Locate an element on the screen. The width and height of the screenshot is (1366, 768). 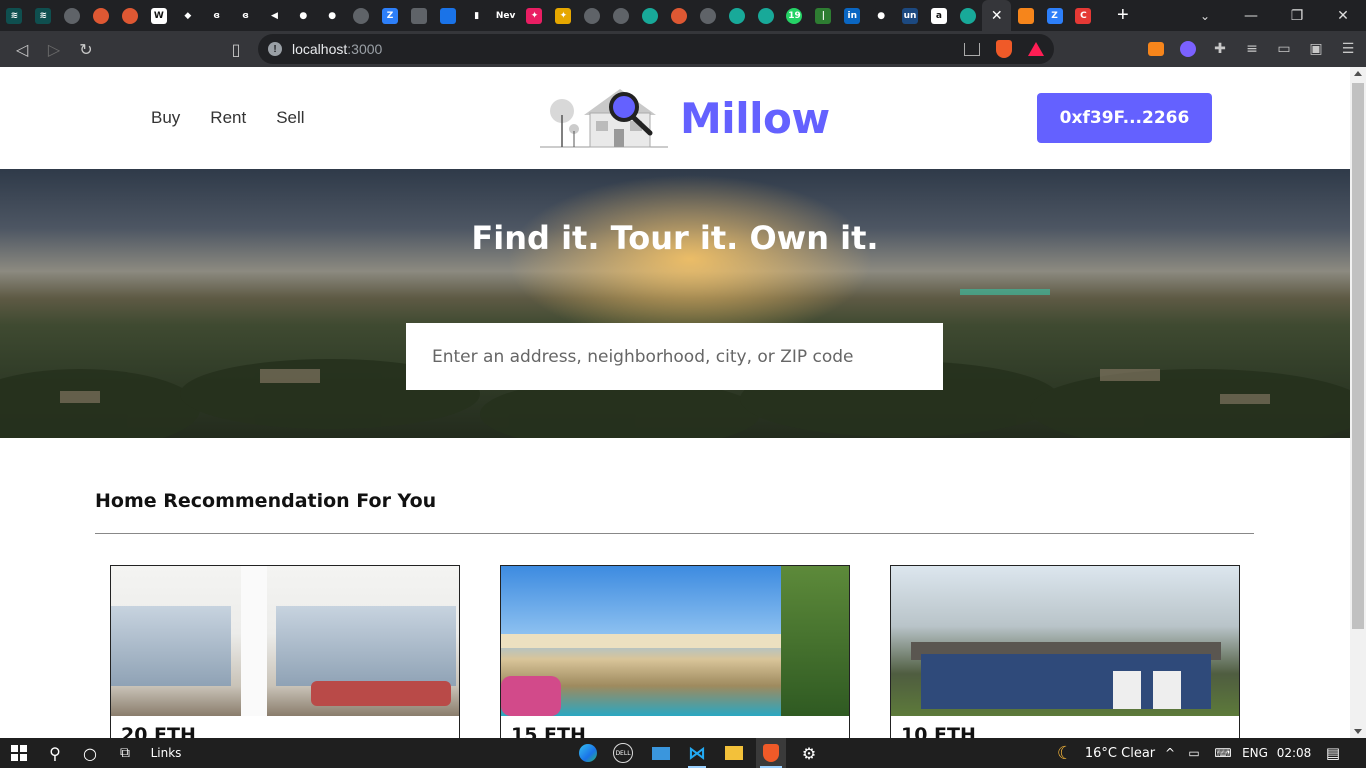
settings-gear-icon: ⚙ is located at coordinates (809, 753).